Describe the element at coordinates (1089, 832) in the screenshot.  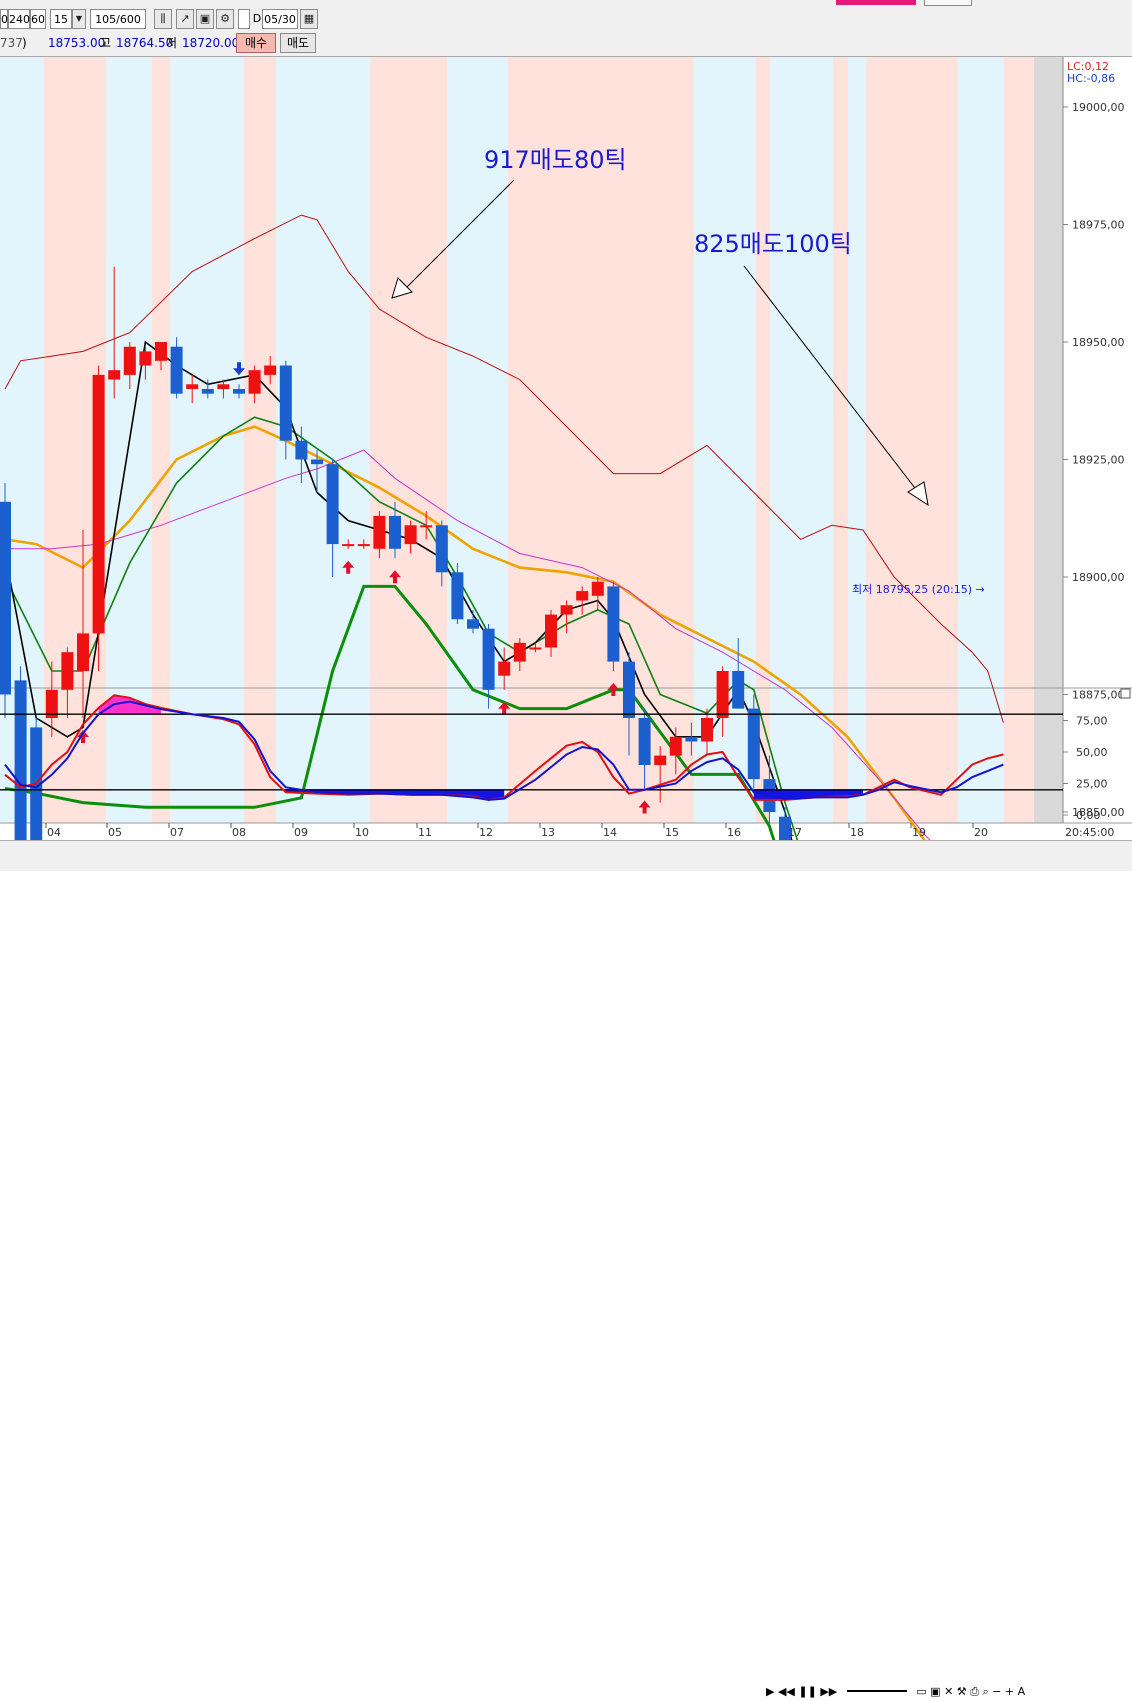
I see `x-tick-label: 20:45:00` at that location.